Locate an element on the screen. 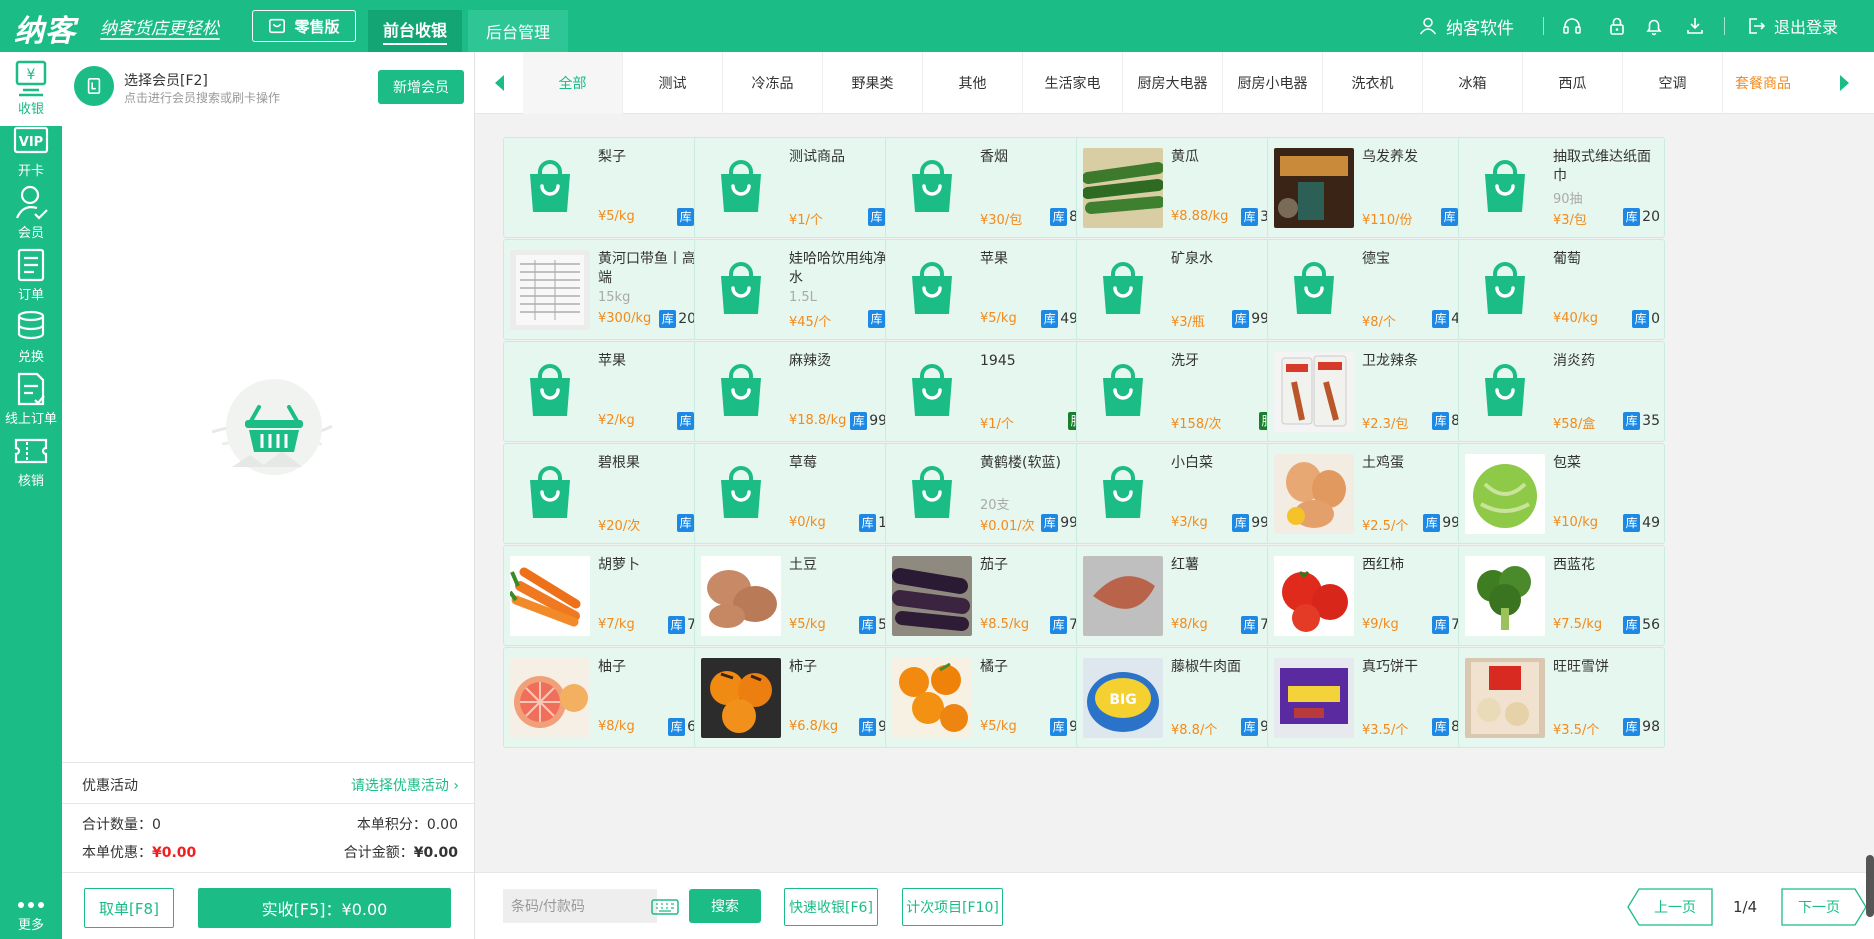 This screenshot has width=1874, height=939. quick-pay-button: 快速收银[F6] is located at coordinates (831, 907).